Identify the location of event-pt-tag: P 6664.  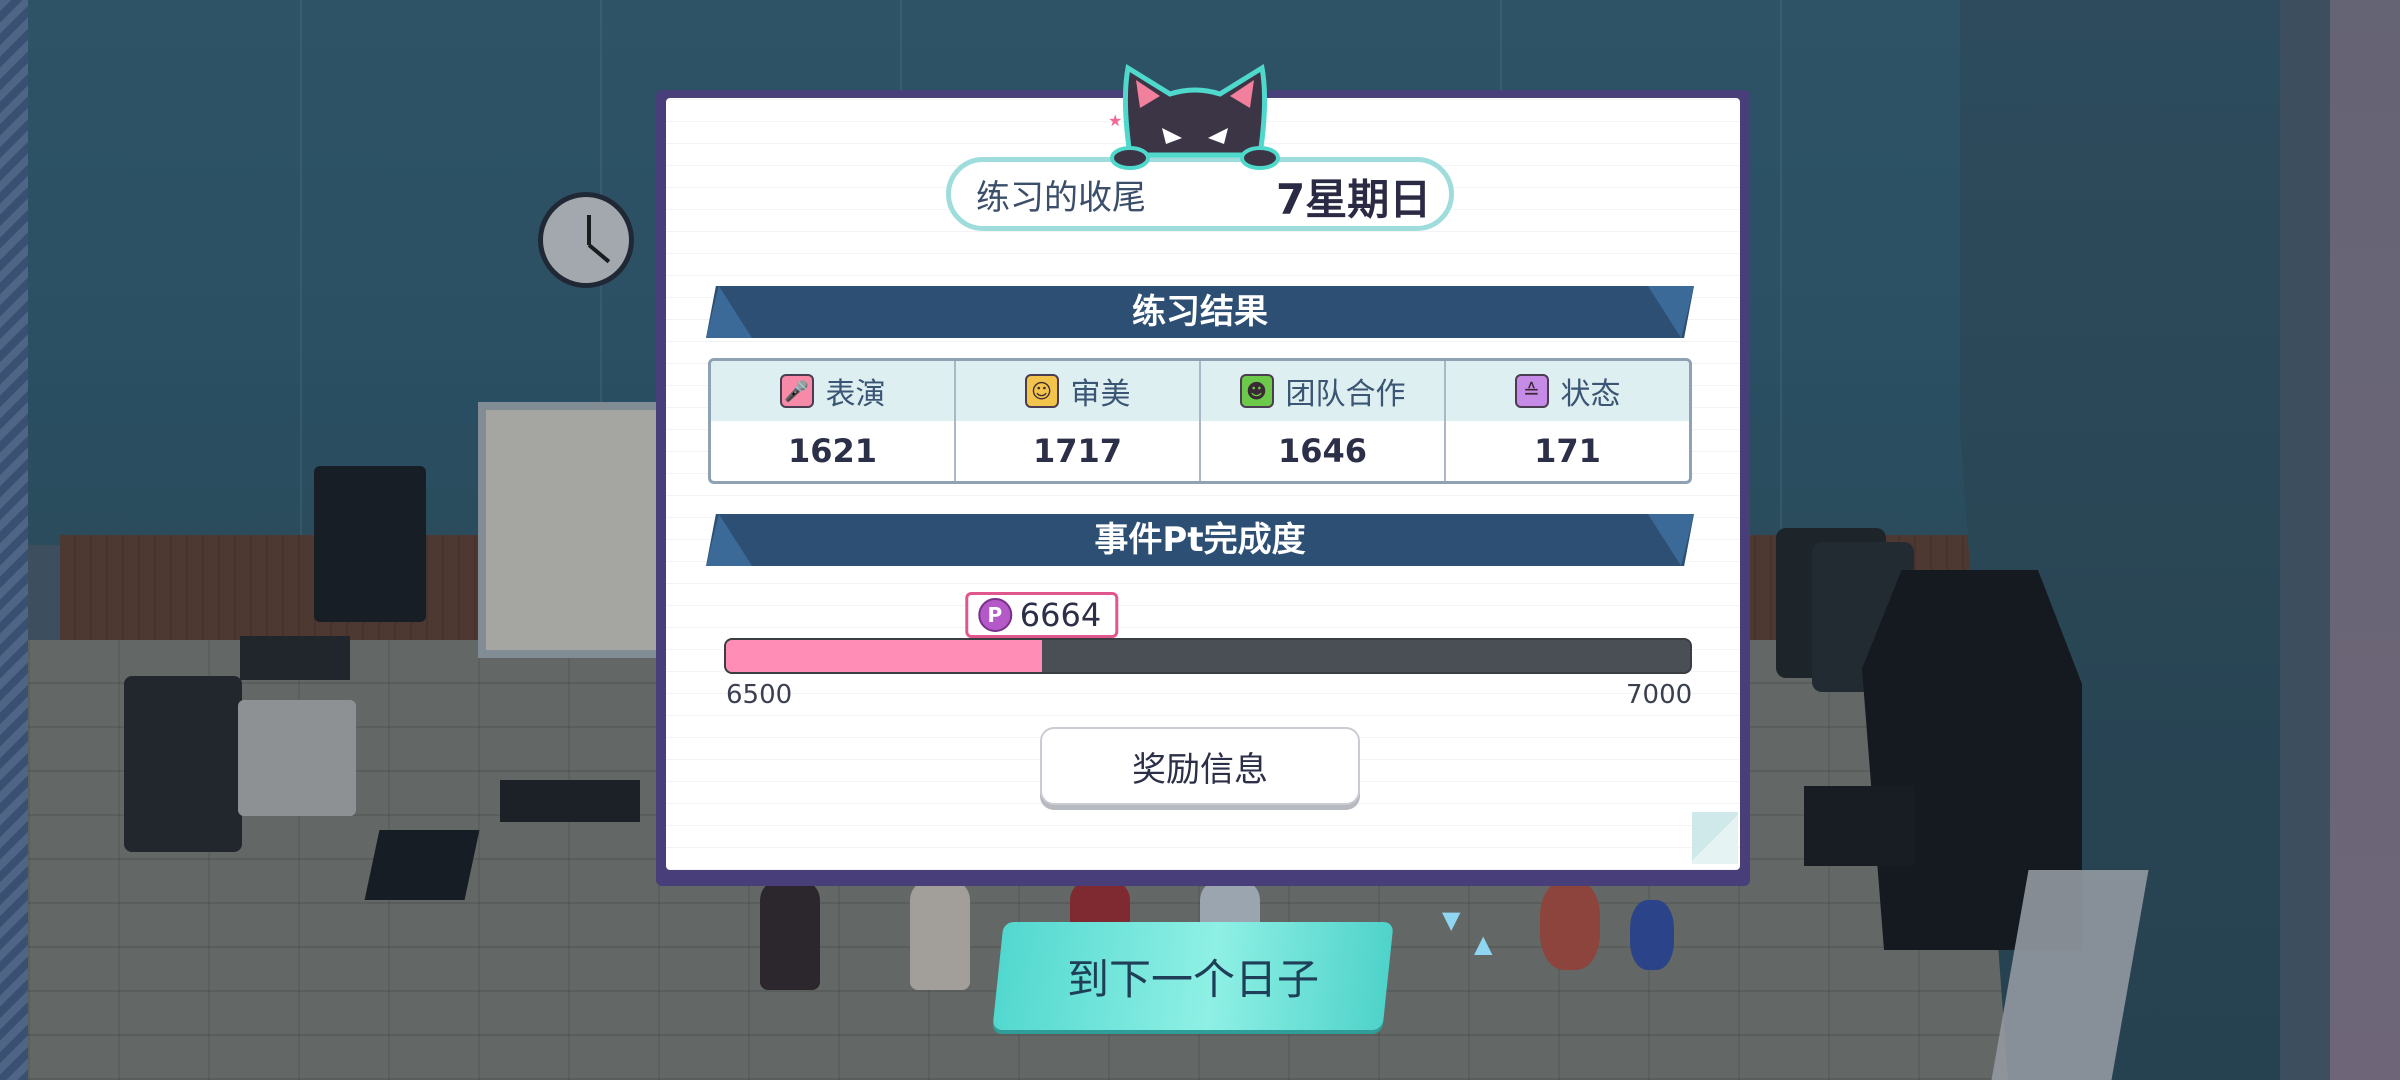
(1041, 615).